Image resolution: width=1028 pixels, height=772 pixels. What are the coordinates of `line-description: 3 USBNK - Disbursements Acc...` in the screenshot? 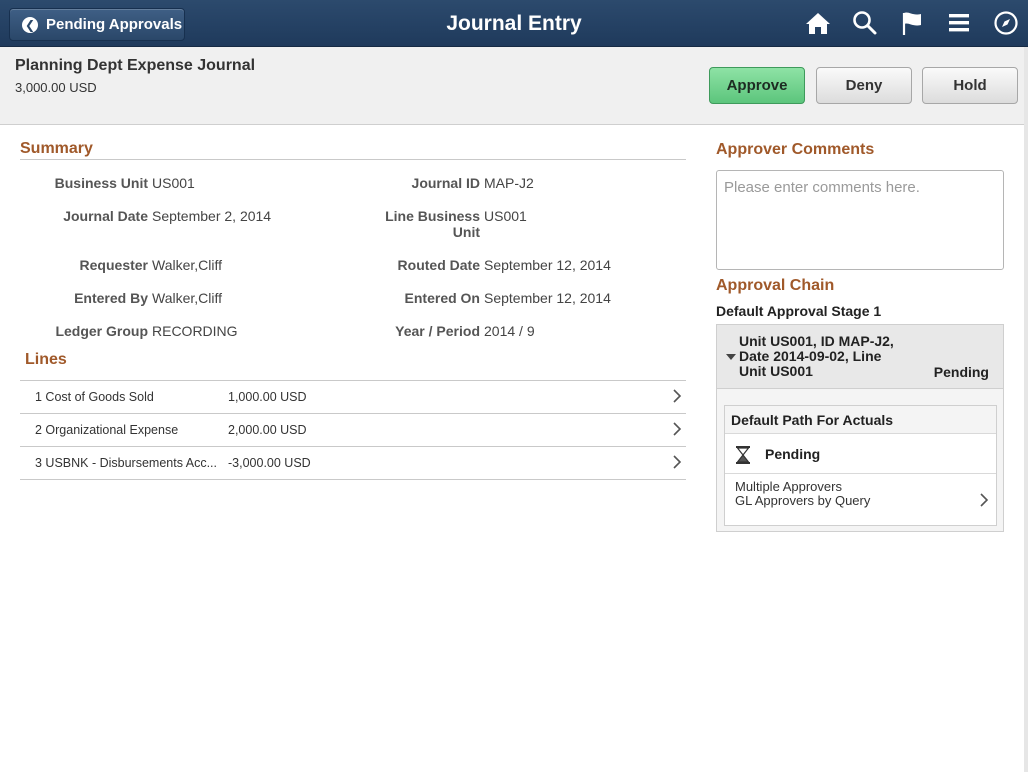 It's located at (126, 463).